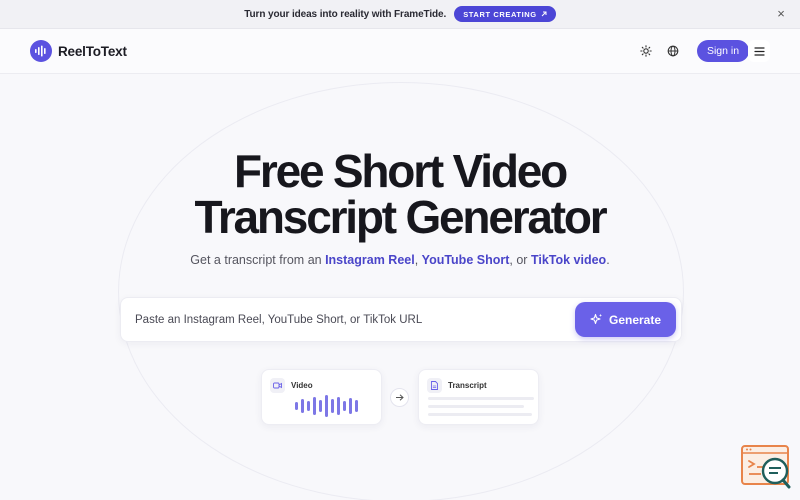  I want to click on transcript-card: Transcript, so click(478, 397).